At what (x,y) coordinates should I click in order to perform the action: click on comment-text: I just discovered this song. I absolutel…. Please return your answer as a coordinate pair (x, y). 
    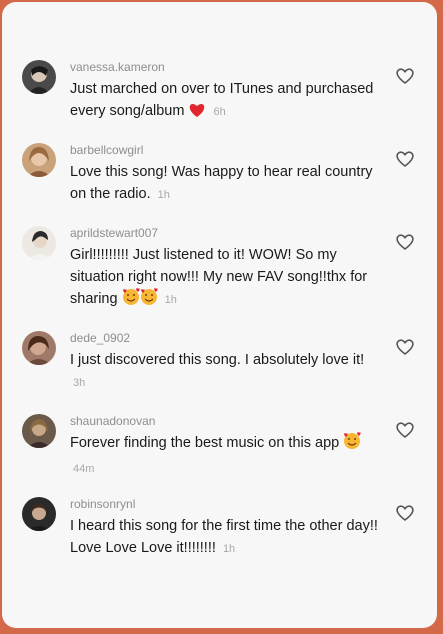
    Looking at the image, I should click on (217, 370).